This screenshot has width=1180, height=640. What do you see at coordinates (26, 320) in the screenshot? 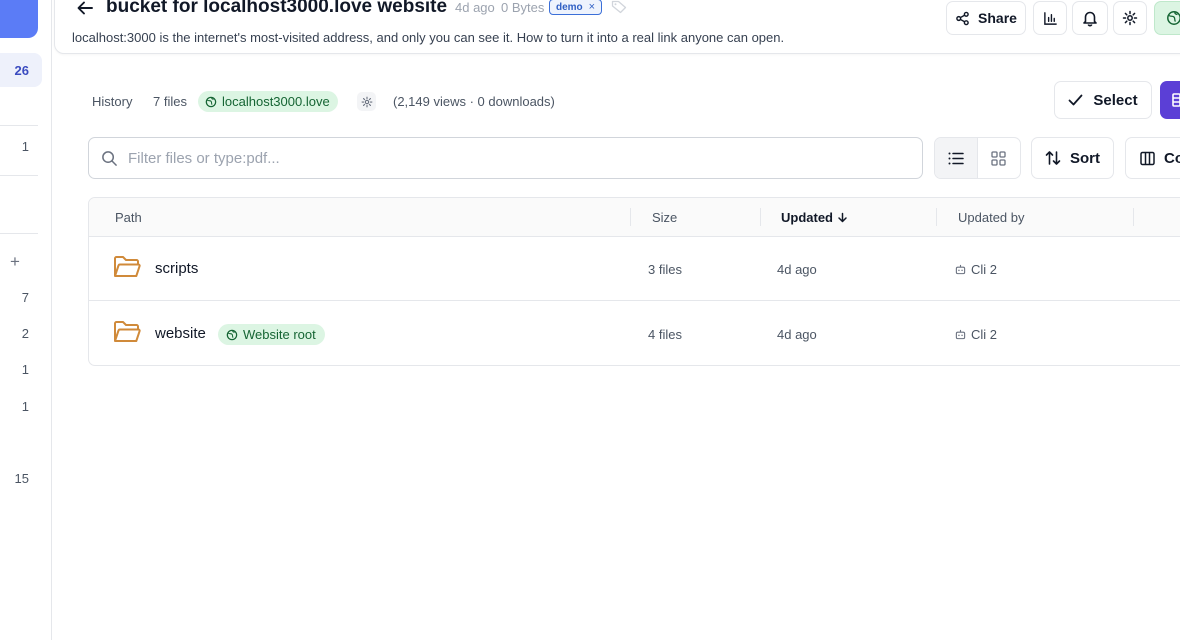
I see `sidebar: 26 1 + 7 2 1 1 15` at bounding box center [26, 320].